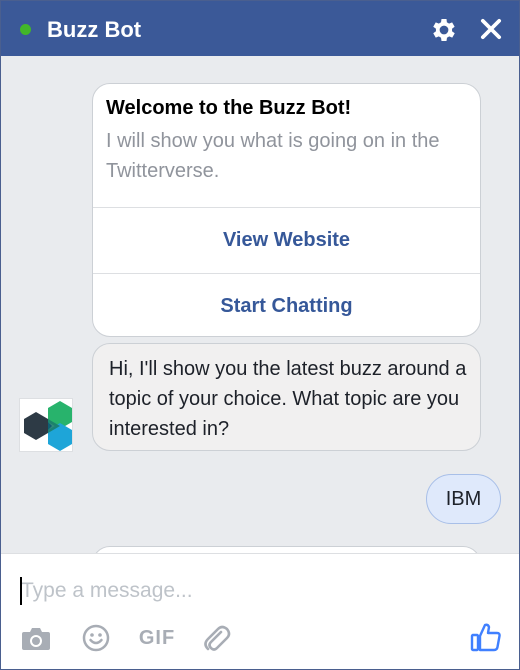 The width and height of the screenshot is (520, 670). I want to click on emoji-icon, so click(96, 638).